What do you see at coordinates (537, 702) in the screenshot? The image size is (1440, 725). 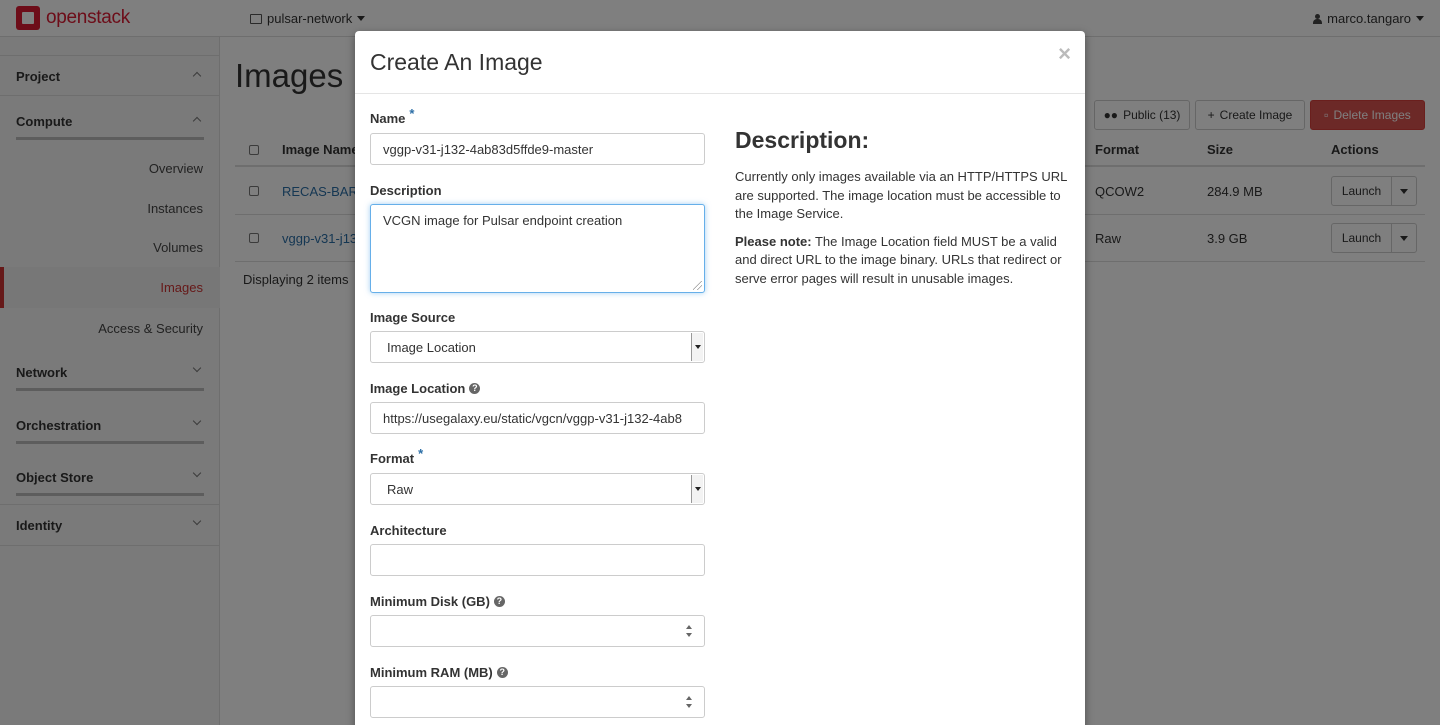 I see `min-ram-field` at bounding box center [537, 702].